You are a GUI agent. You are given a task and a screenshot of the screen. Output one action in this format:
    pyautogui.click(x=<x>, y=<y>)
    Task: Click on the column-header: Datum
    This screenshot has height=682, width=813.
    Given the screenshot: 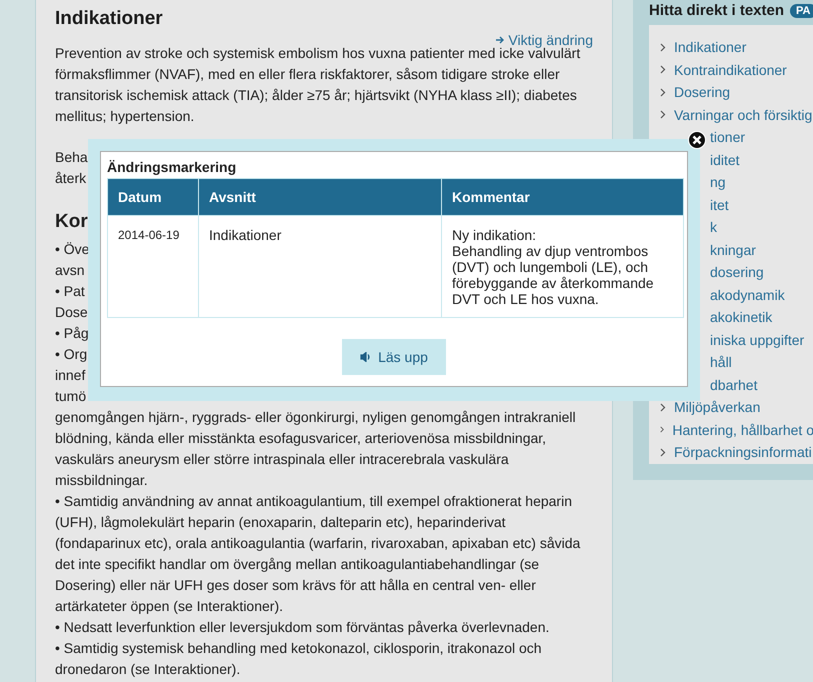 What is the action you would take?
    pyautogui.click(x=153, y=197)
    